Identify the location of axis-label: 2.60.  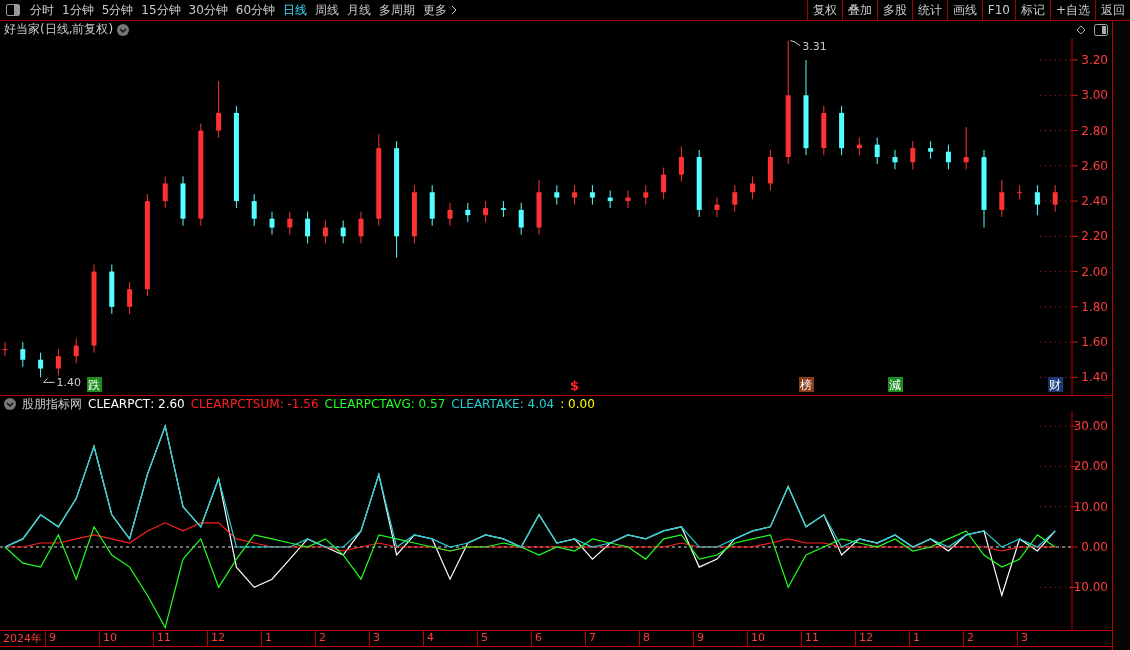
(1094, 165).